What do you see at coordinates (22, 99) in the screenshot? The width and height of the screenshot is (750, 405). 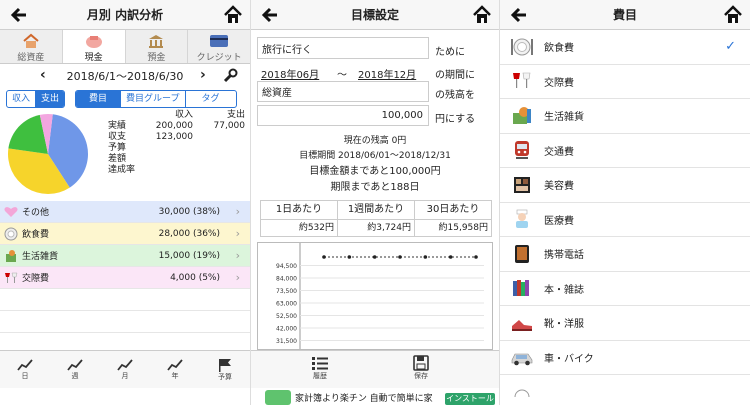 I see `income-toggle: 収入` at bounding box center [22, 99].